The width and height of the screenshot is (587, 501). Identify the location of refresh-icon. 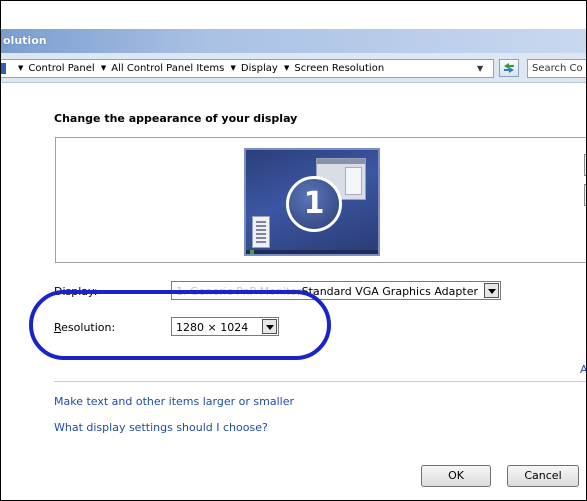
(509, 68).